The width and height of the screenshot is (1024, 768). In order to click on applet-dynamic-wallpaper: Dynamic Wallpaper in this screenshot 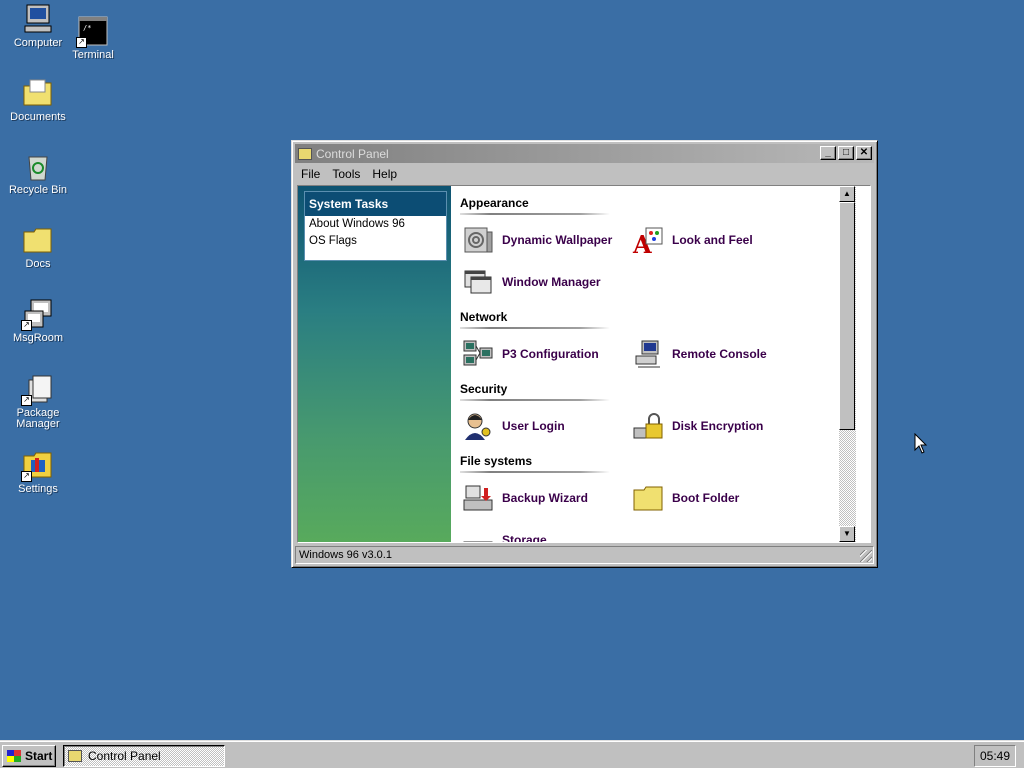, I will do `click(537, 240)`.